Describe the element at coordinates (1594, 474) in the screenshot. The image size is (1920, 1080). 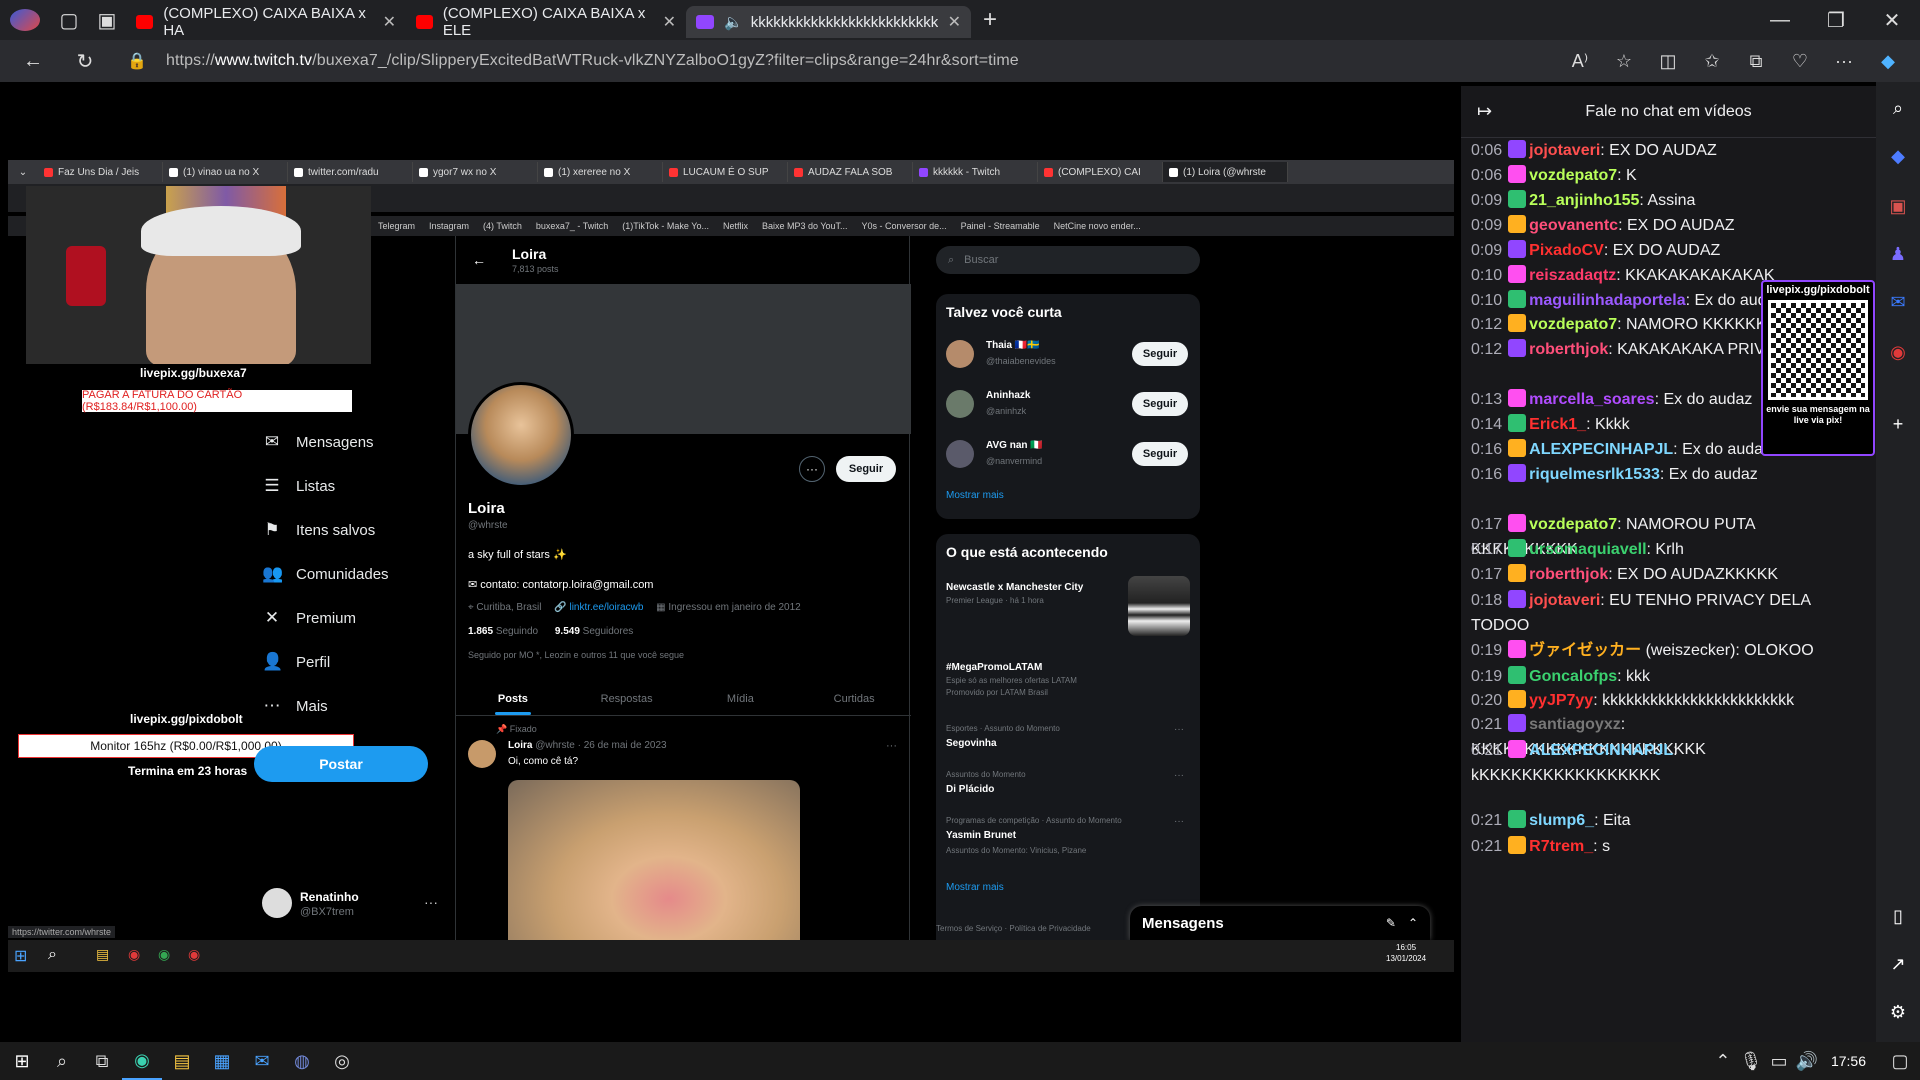
I see `chat-username: riquelmesrlk1533` at that location.